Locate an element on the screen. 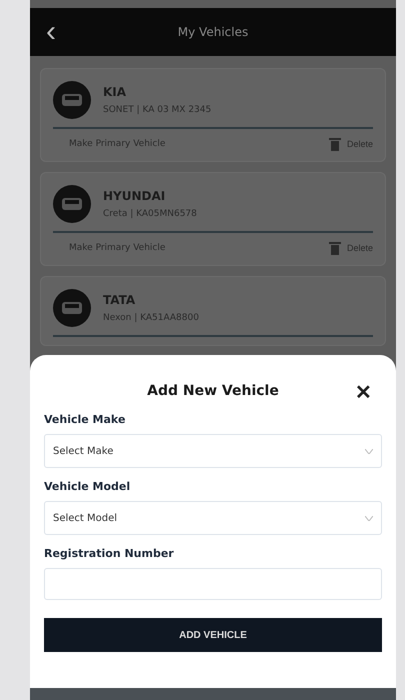 The width and height of the screenshot is (405, 700). vehicle-details: Creta | KA05MN6578 is located at coordinates (150, 214).